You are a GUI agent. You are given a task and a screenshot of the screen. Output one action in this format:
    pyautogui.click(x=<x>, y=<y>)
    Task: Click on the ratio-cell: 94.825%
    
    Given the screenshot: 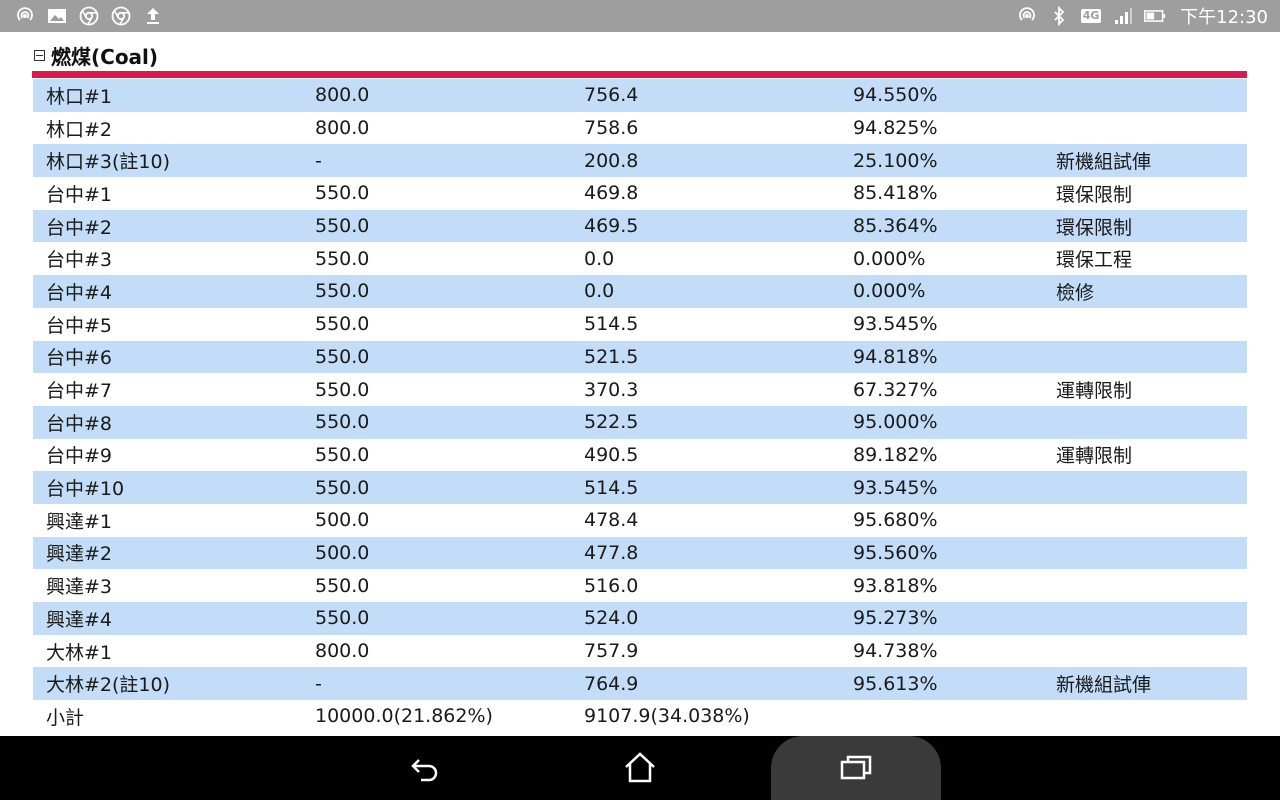 What is the action you would take?
    pyautogui.click(x=895, y=128)
    